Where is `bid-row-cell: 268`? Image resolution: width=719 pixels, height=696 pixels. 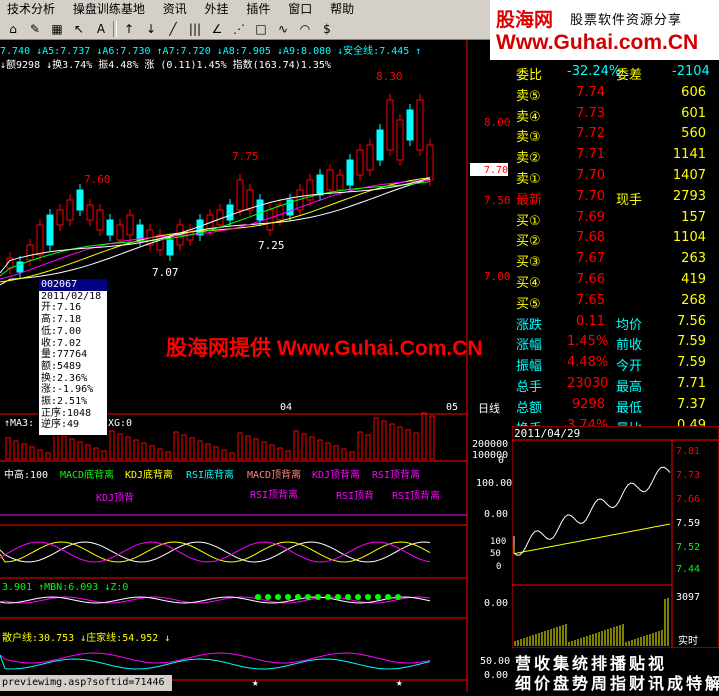 bid-row-cell: 268 is located at coordinates (693, 300).